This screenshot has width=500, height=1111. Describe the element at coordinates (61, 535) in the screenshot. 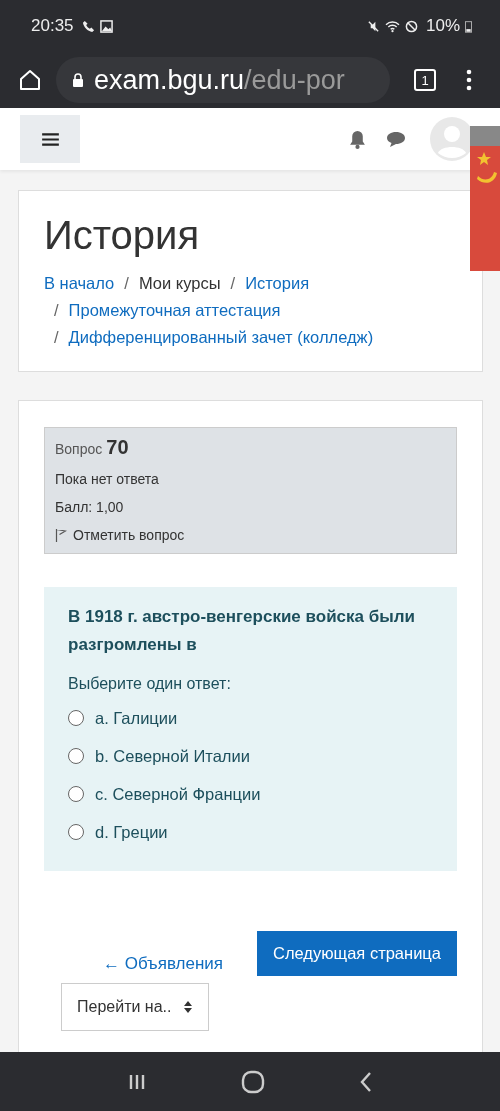

I see `flag-icon` at that location.